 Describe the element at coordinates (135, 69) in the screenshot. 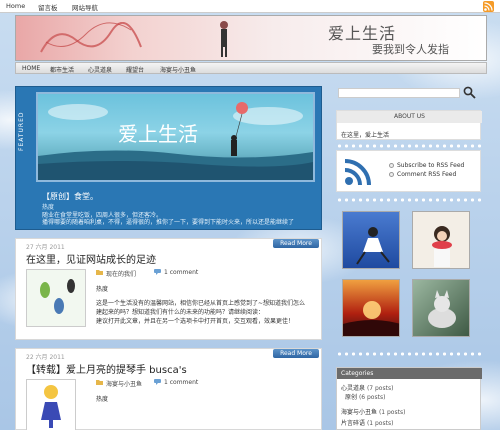

I see `nav-item-tower: 耀望台` at that location.